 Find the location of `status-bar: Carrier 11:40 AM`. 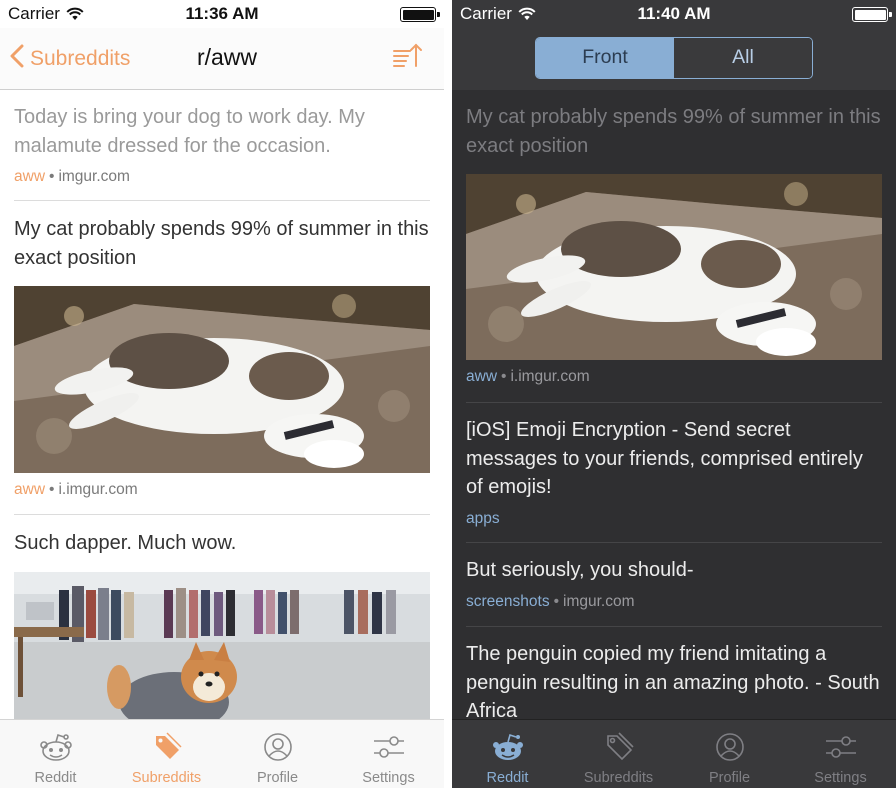

status-bar: Carrier 11:40 AM is located at coordinates (674, 14).